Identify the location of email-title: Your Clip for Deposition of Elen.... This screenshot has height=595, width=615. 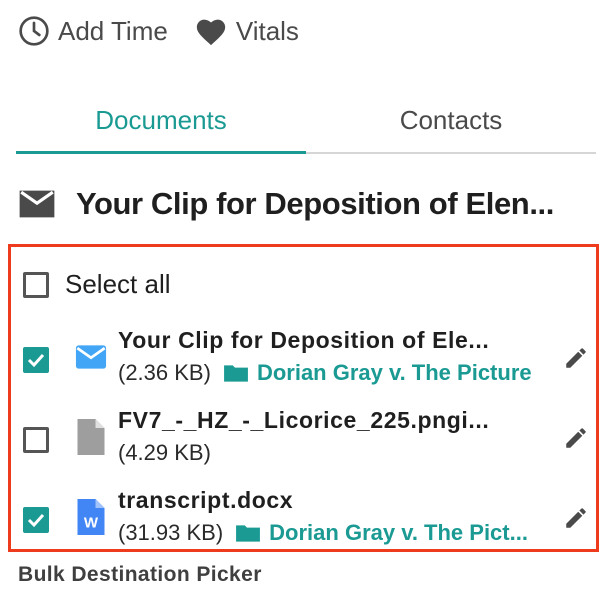
(315, 203).